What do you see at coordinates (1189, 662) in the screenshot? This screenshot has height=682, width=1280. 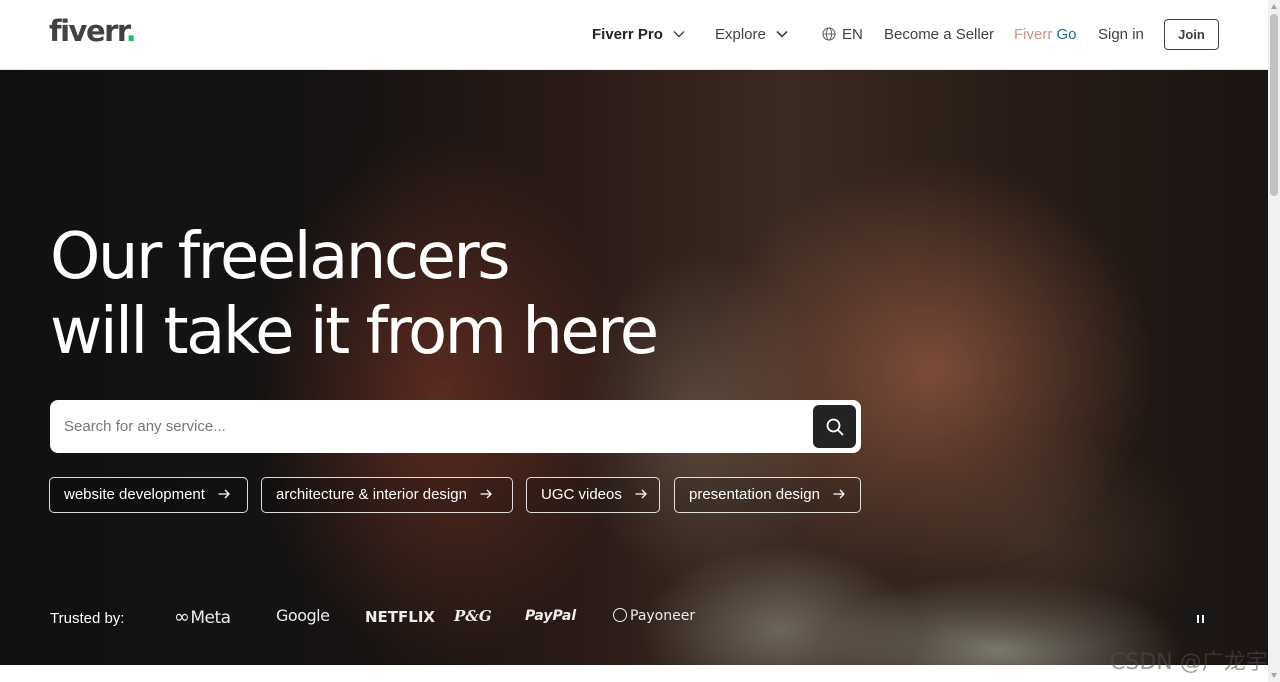 I see `csdn-watermark: CSDN @广龙宇` at bounding box center [1189, 662].